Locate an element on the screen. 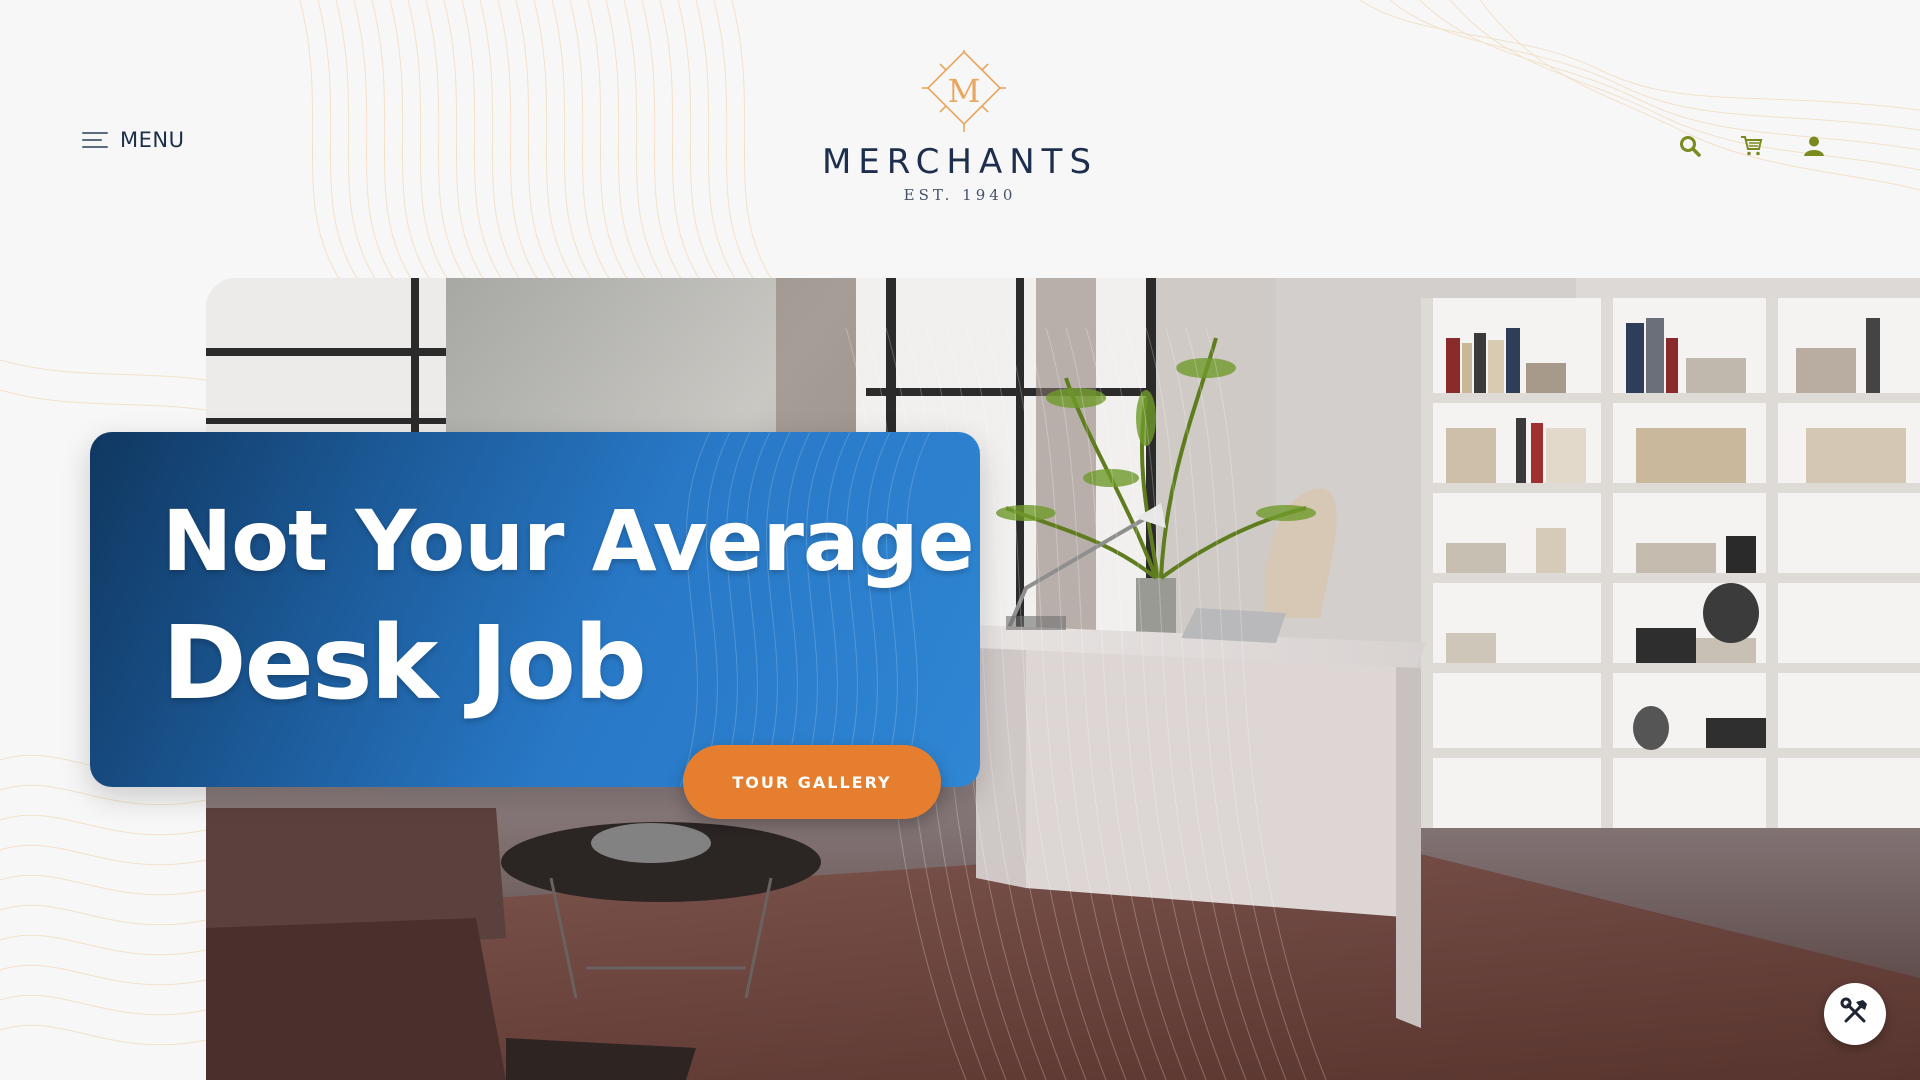 The width and height of the screenshot is (1920, 1080). hero-headline-line2: Desk Job is located at coordinates (404, 663).